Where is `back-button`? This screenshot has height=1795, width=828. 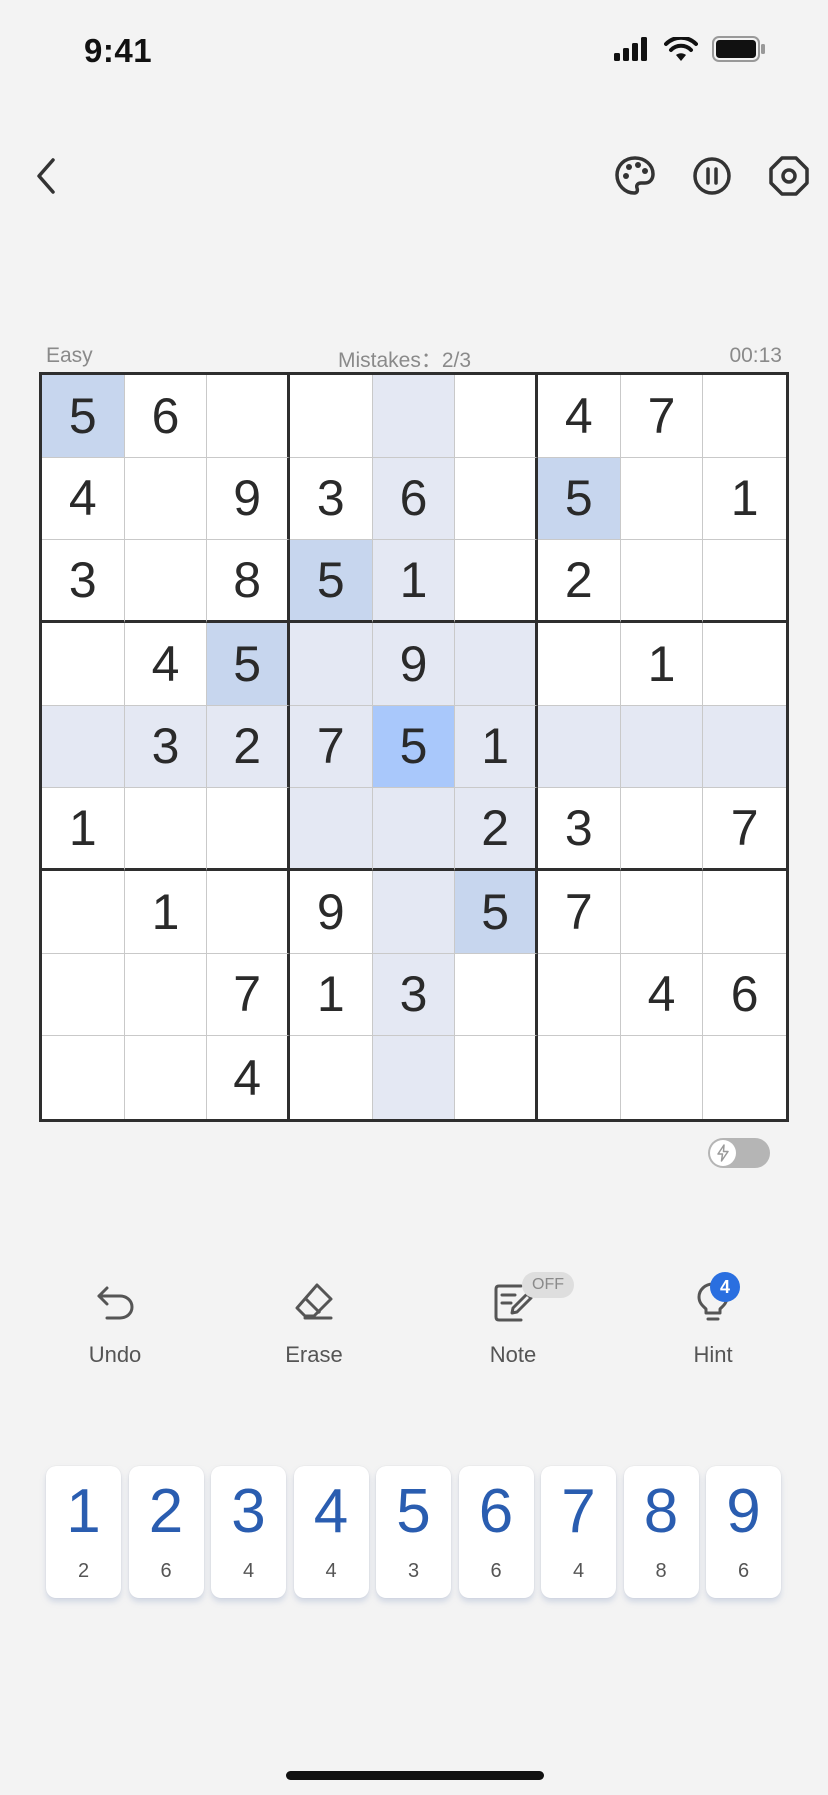
back-button is located at coordinates (46, 176).